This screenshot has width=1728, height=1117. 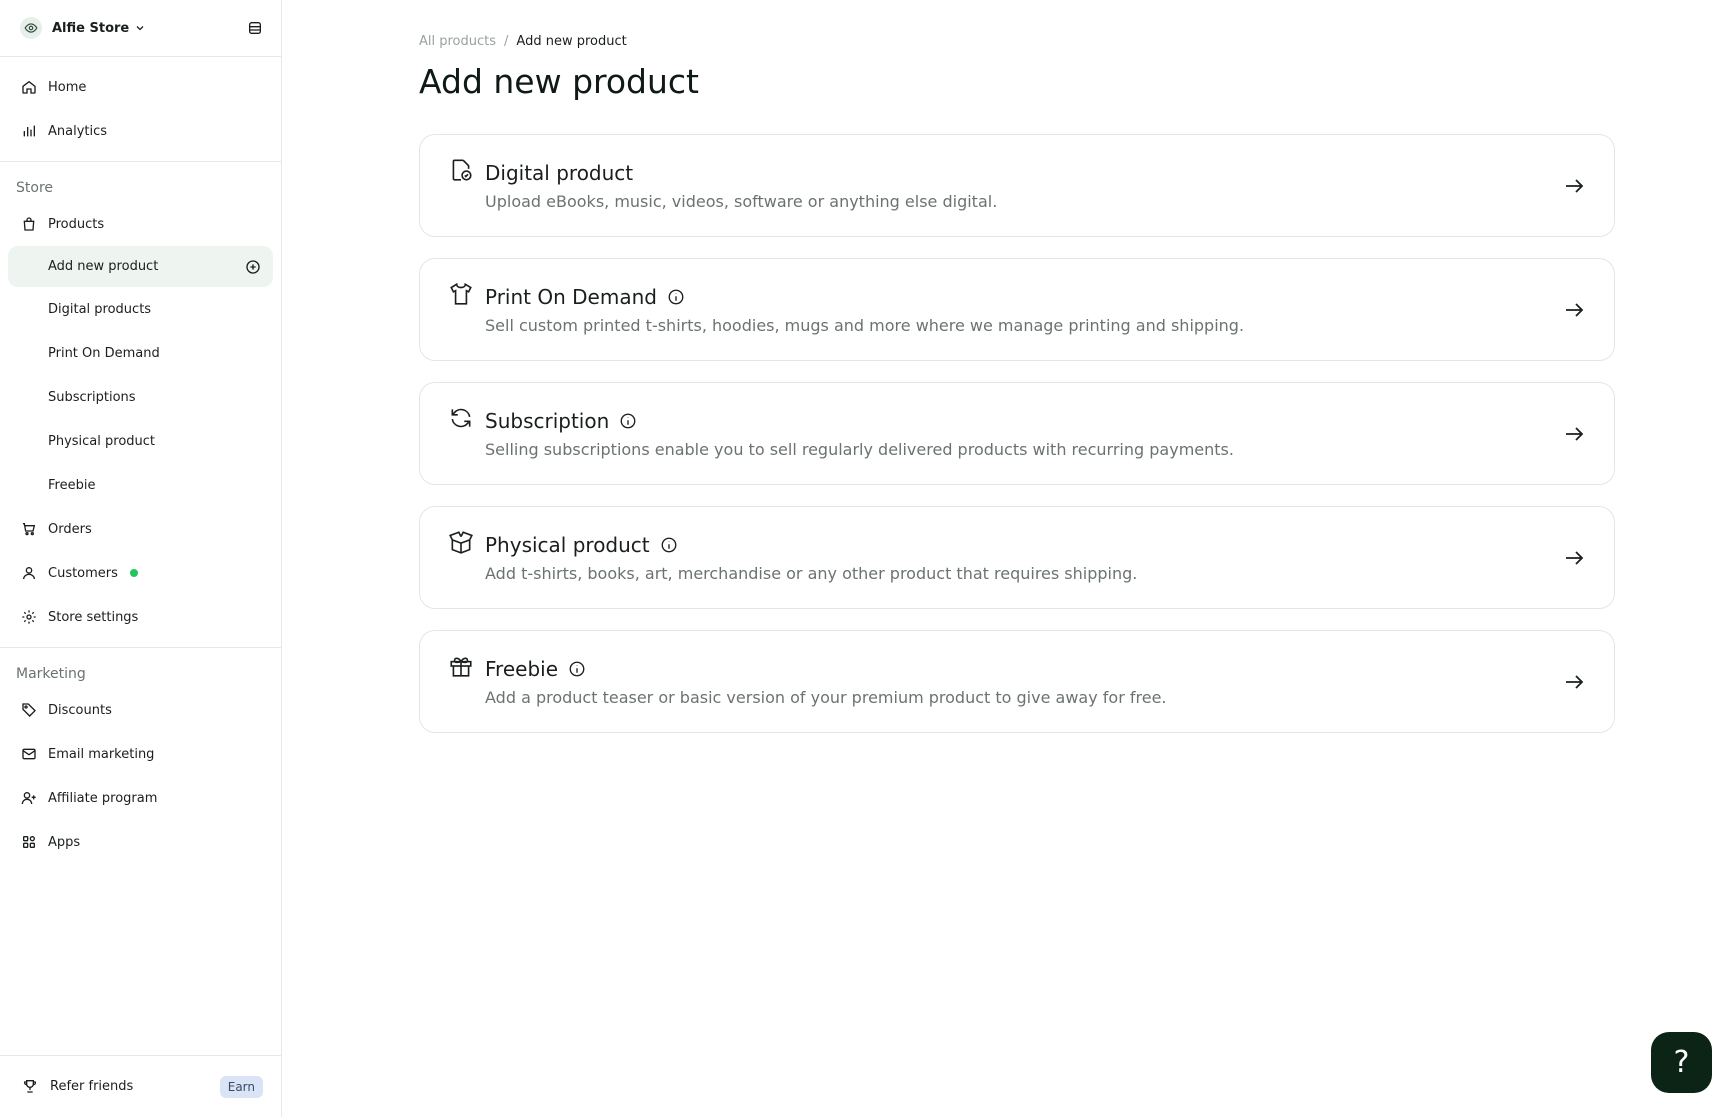 I want to click on sidebar-item-label: Customers, so click(x=83, y=573).